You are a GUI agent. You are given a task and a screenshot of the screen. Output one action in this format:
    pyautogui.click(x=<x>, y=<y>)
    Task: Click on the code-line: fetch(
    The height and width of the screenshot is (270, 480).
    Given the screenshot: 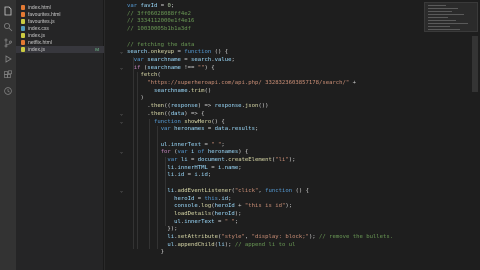 What is the action you would take?
    pyautogui.click(x=292, y=75)
    